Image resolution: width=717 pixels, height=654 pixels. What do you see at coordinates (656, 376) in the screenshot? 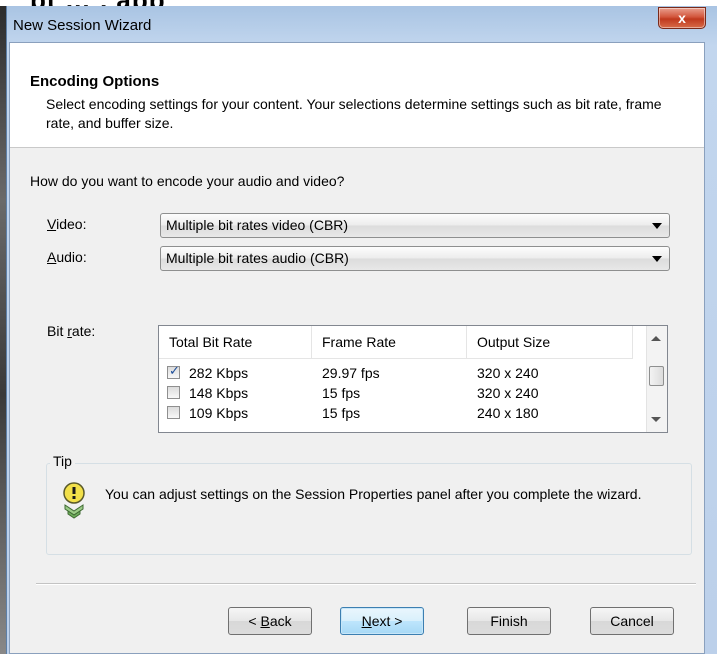
I see `scroll-thumb` at bounding box center [656, 376].